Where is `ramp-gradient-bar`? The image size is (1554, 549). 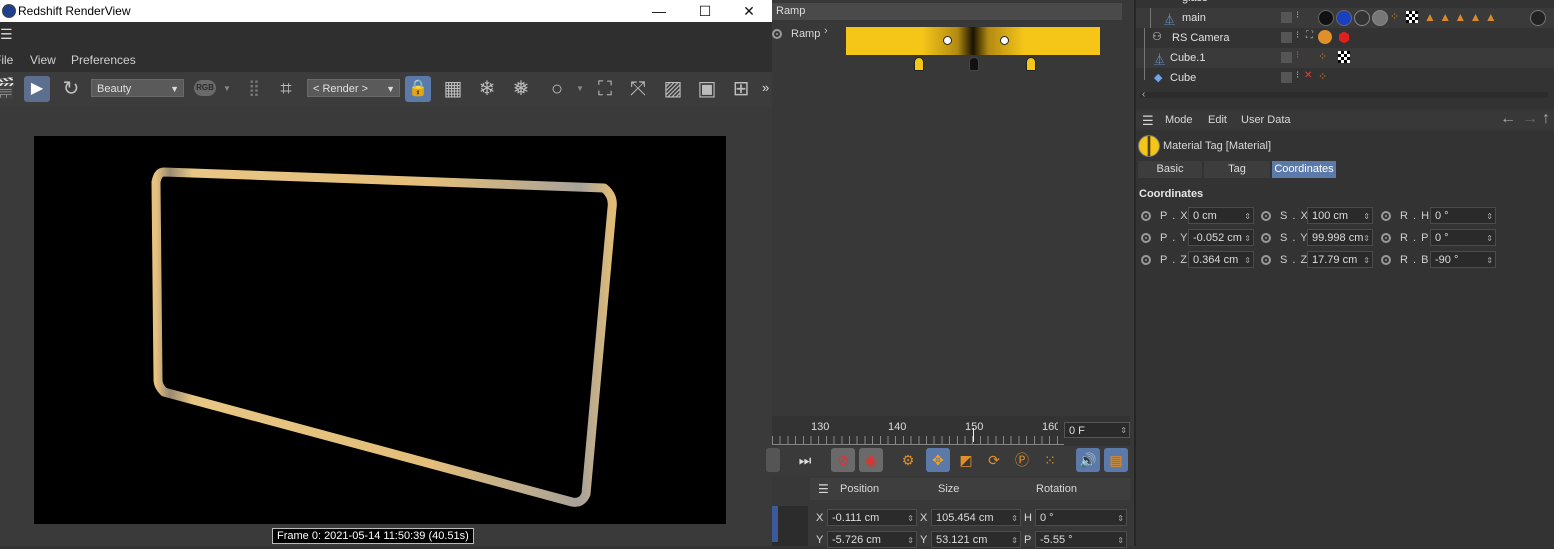
ramp-gradient-bar is located at coordinates (973, 41).